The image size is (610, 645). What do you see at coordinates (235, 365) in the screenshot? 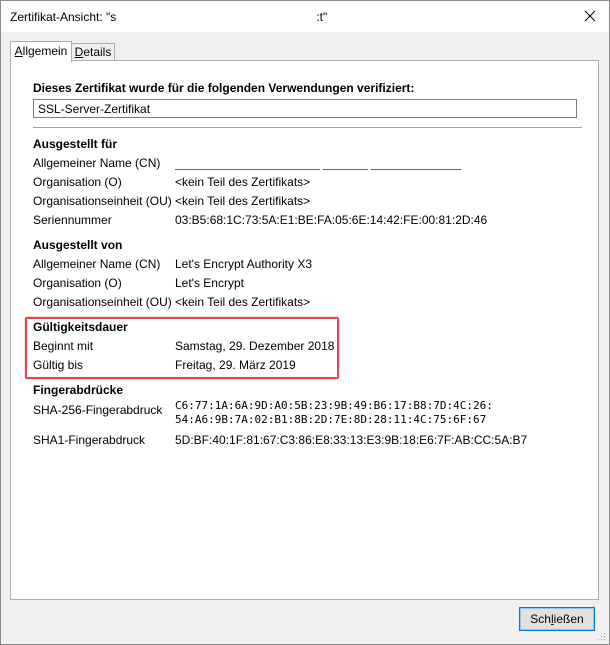
I see `valid-until-value: Freitag, 29. März 2019` at bounding box center [235, 365].